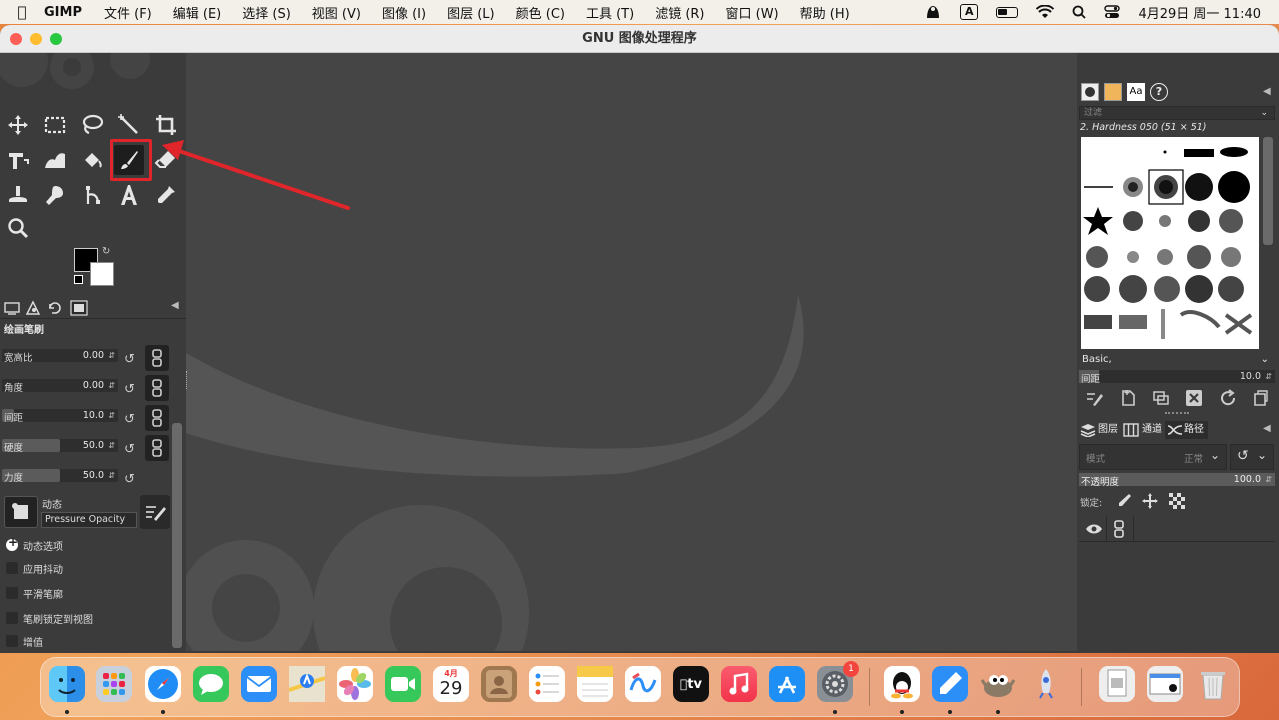  Describe the element at coordinates (1194, 398) in the screenshot. I see `delete-brush-icon` at that location.